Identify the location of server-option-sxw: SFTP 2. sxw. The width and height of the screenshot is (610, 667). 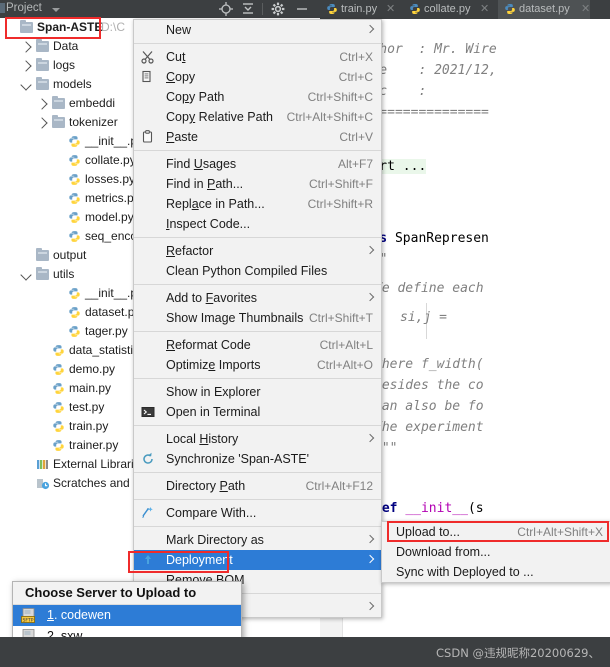
(127, 631).